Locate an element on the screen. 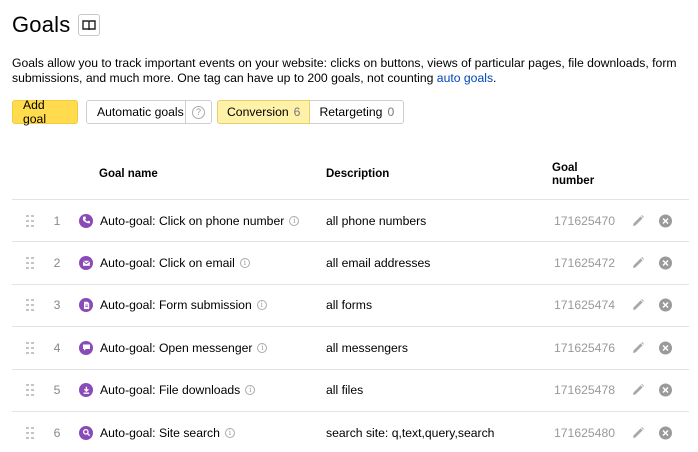 The height and width of the screenshot is (452, 698). column-goal-name: Goal name is located at coordinates (128, 174).